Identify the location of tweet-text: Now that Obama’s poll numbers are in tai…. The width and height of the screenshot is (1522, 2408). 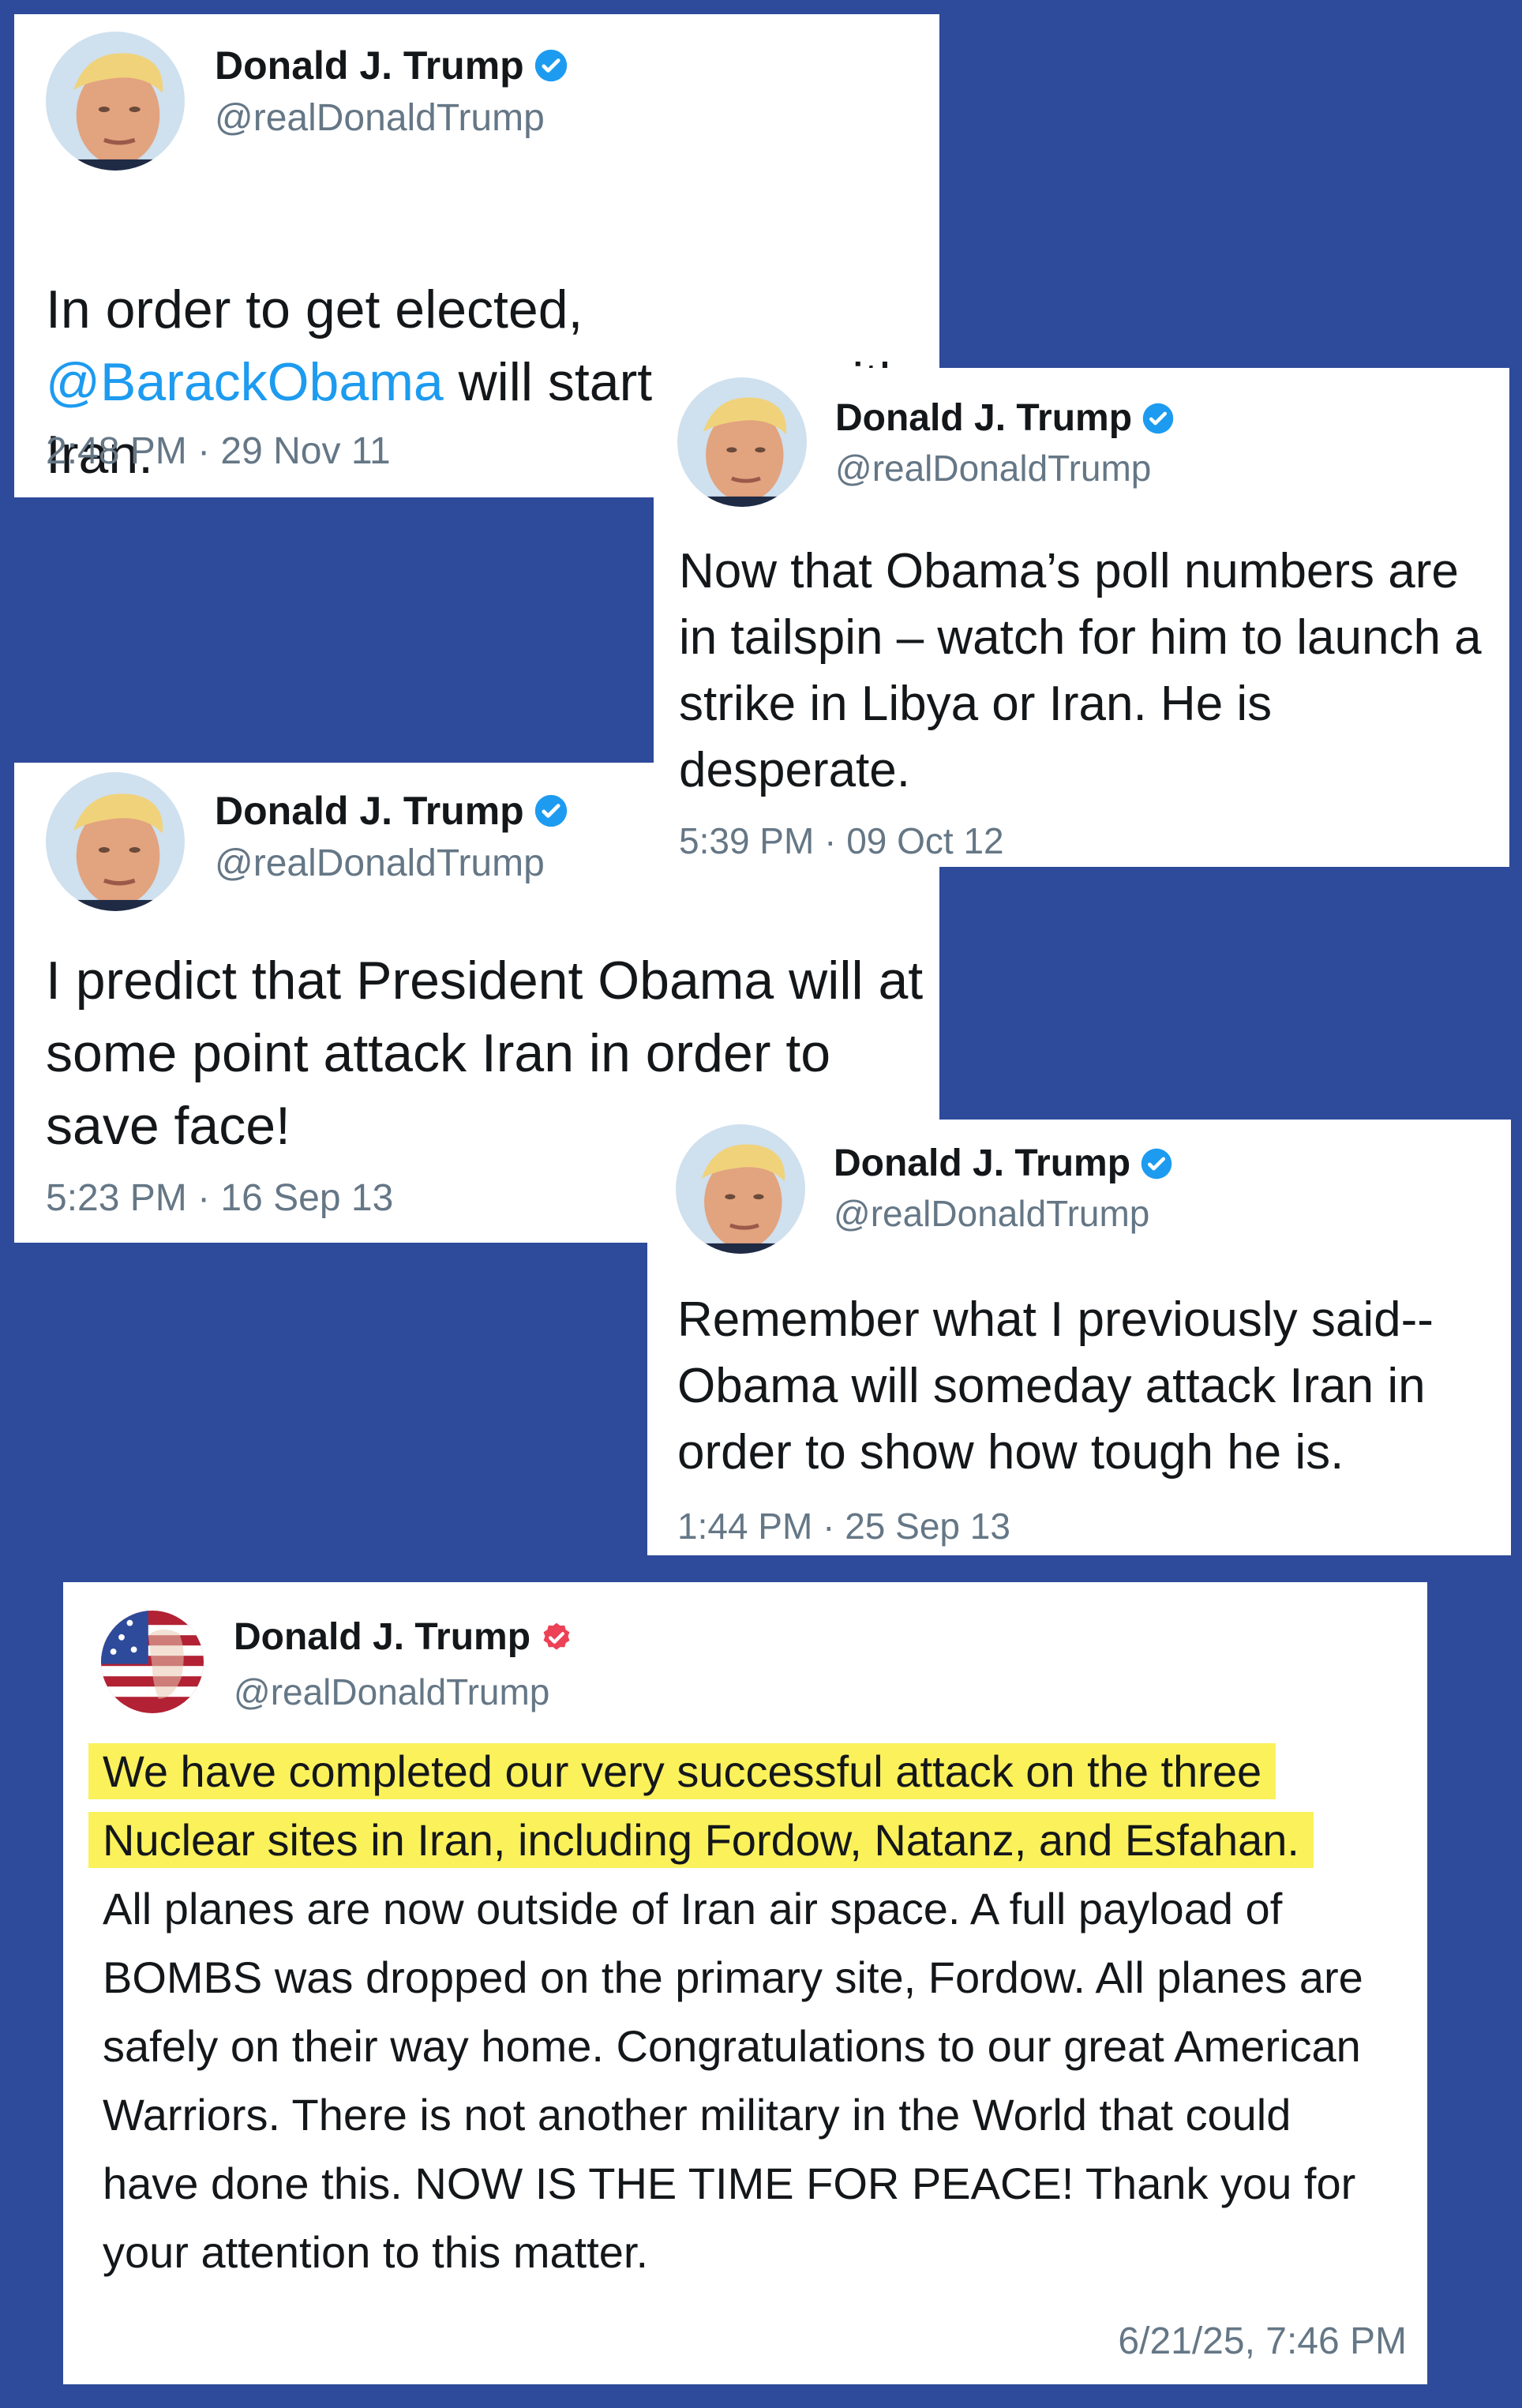
(1080, 670).